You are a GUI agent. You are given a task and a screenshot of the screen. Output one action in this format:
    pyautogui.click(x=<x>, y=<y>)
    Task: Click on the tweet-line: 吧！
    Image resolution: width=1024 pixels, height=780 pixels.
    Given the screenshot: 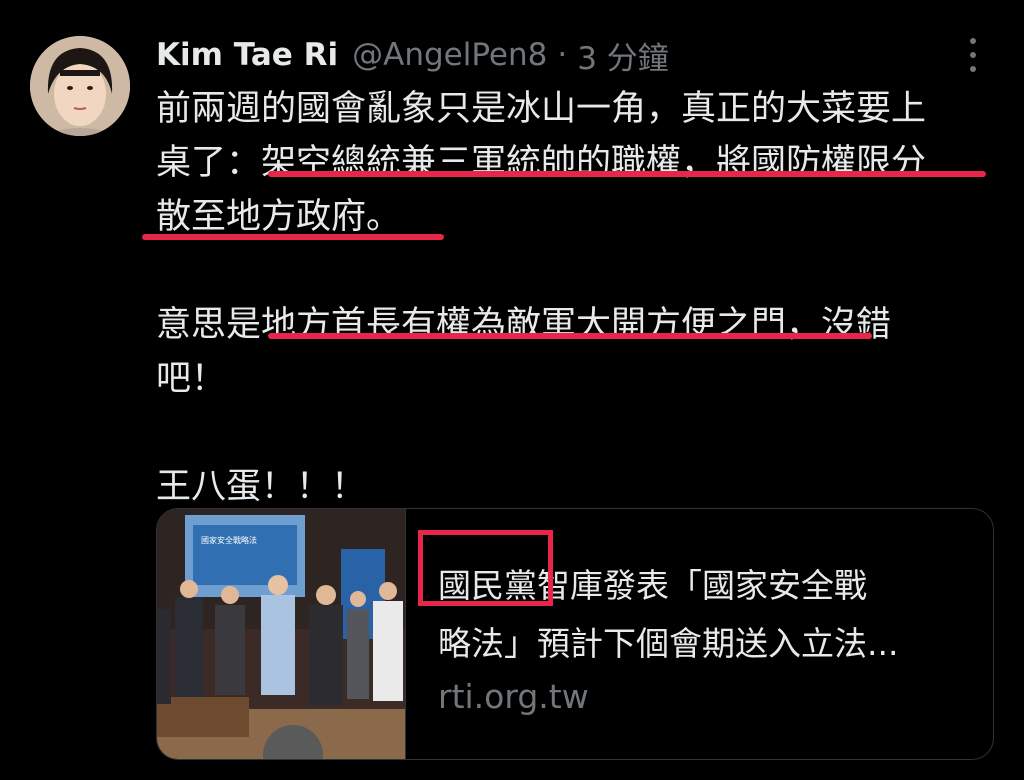 What is the action you would take?
    pyautogui.click(x=191, y=379)
    